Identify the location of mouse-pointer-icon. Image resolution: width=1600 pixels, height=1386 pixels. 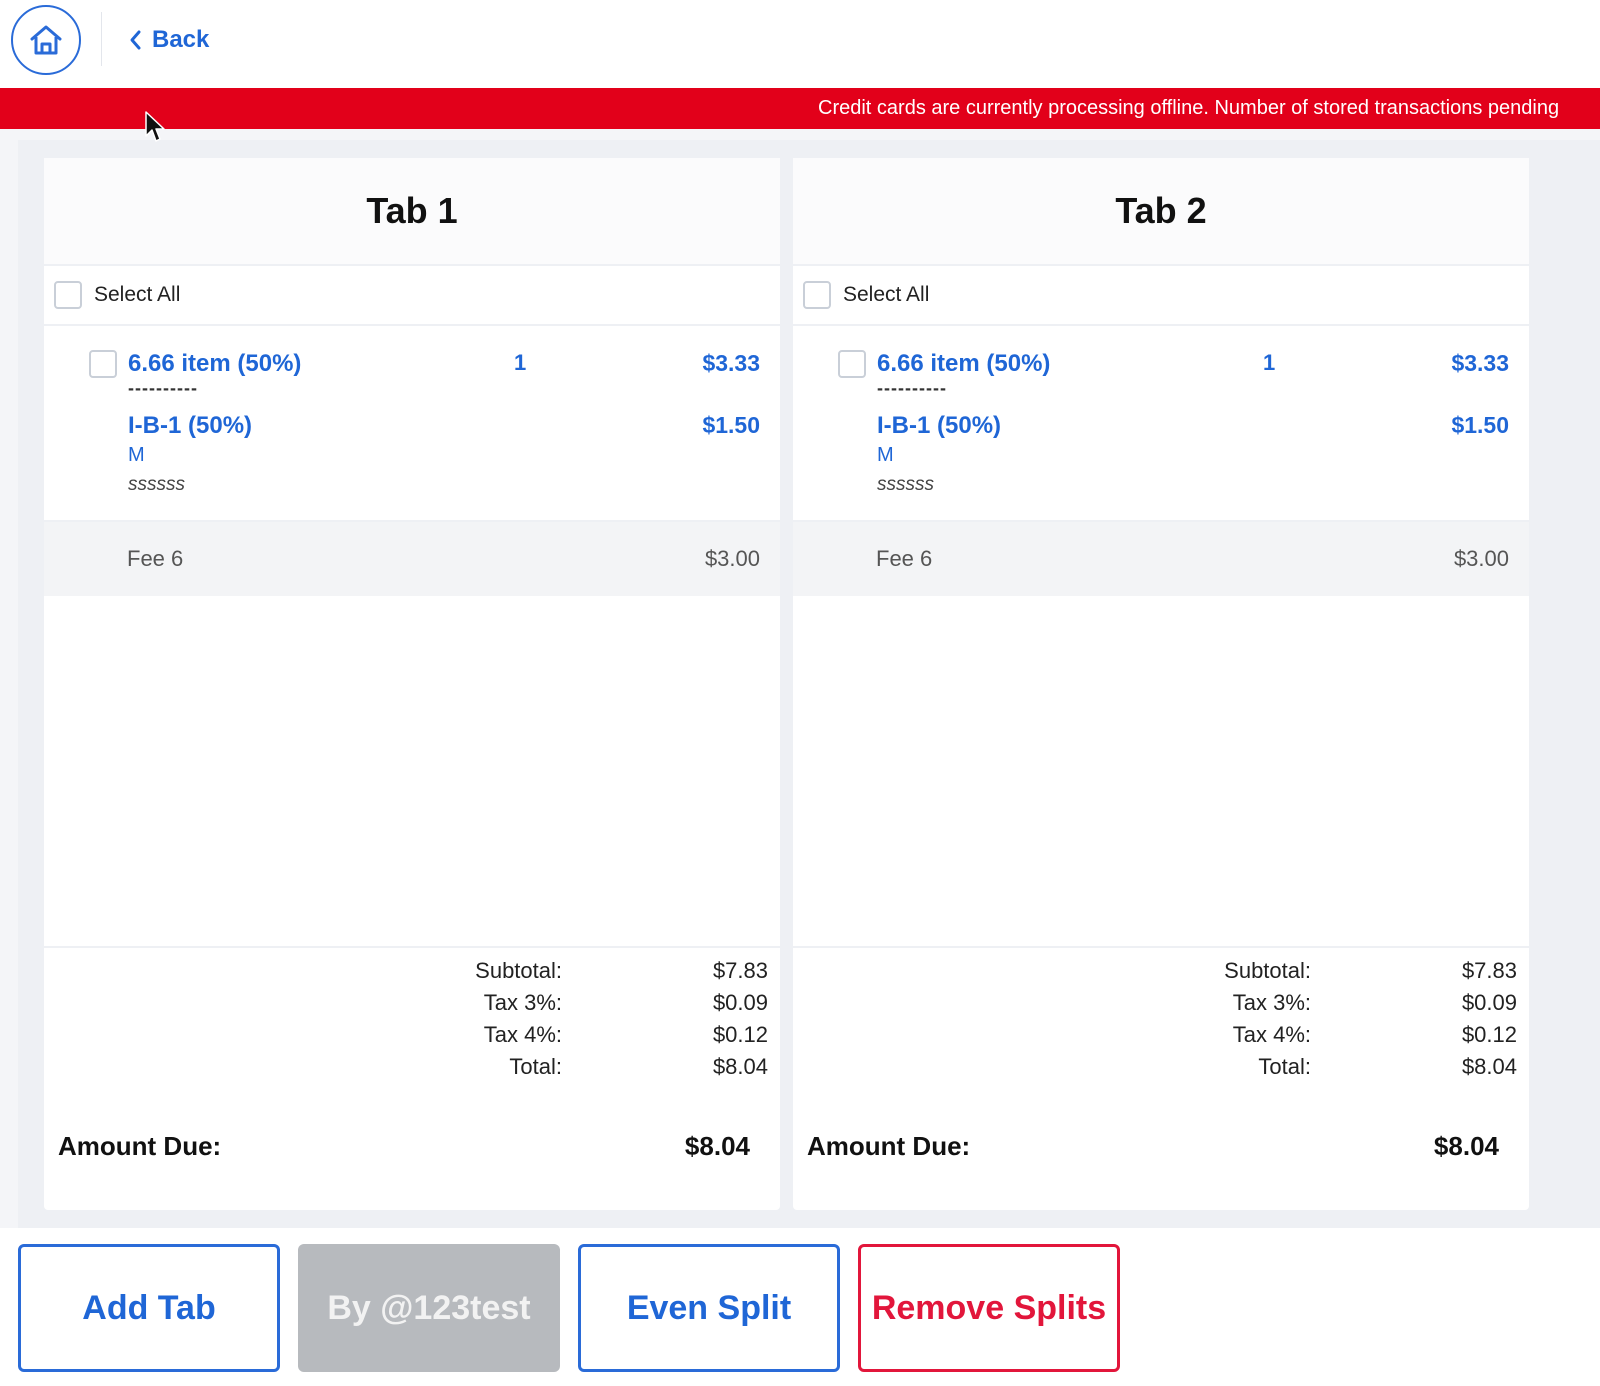
(155, 126).